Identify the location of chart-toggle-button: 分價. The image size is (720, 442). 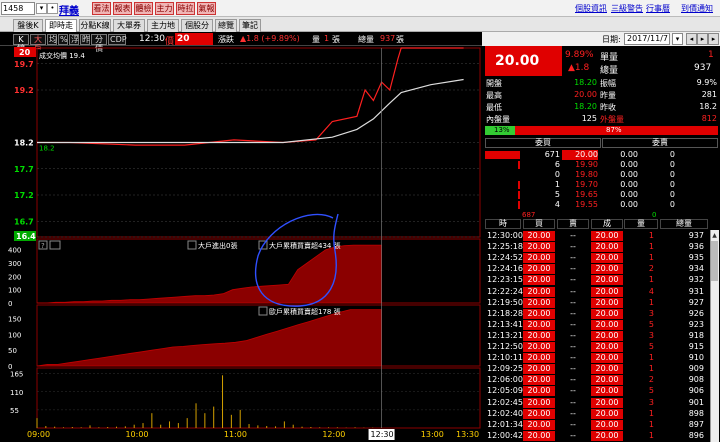
(99, 43).